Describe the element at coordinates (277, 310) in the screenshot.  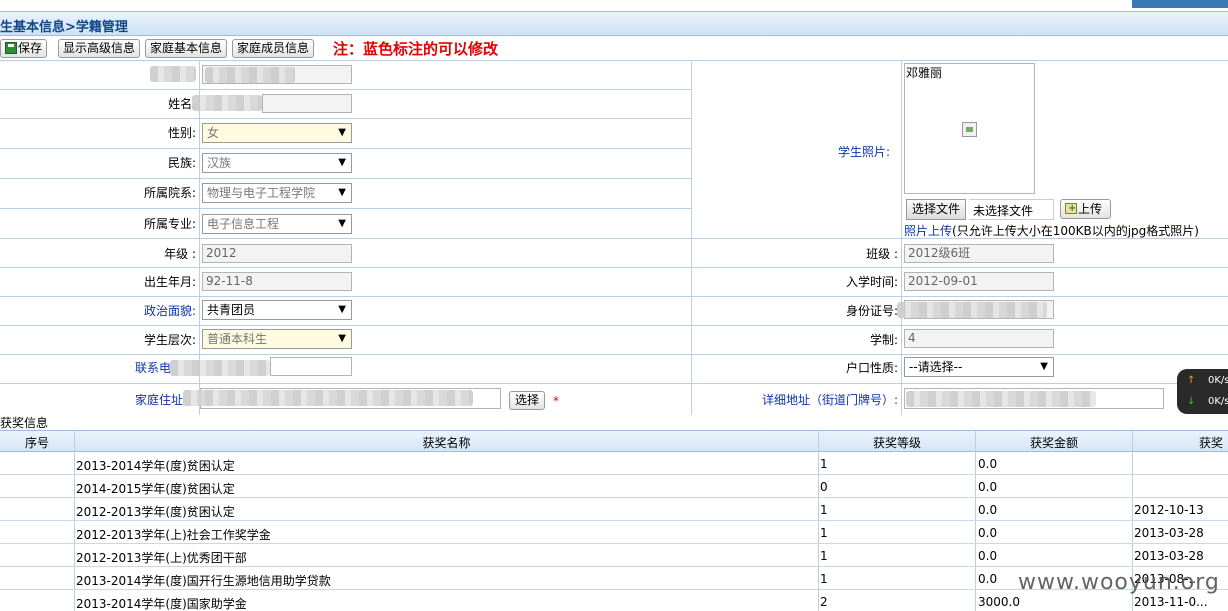
I see `political-select: 共青团员 ▼` at that location.